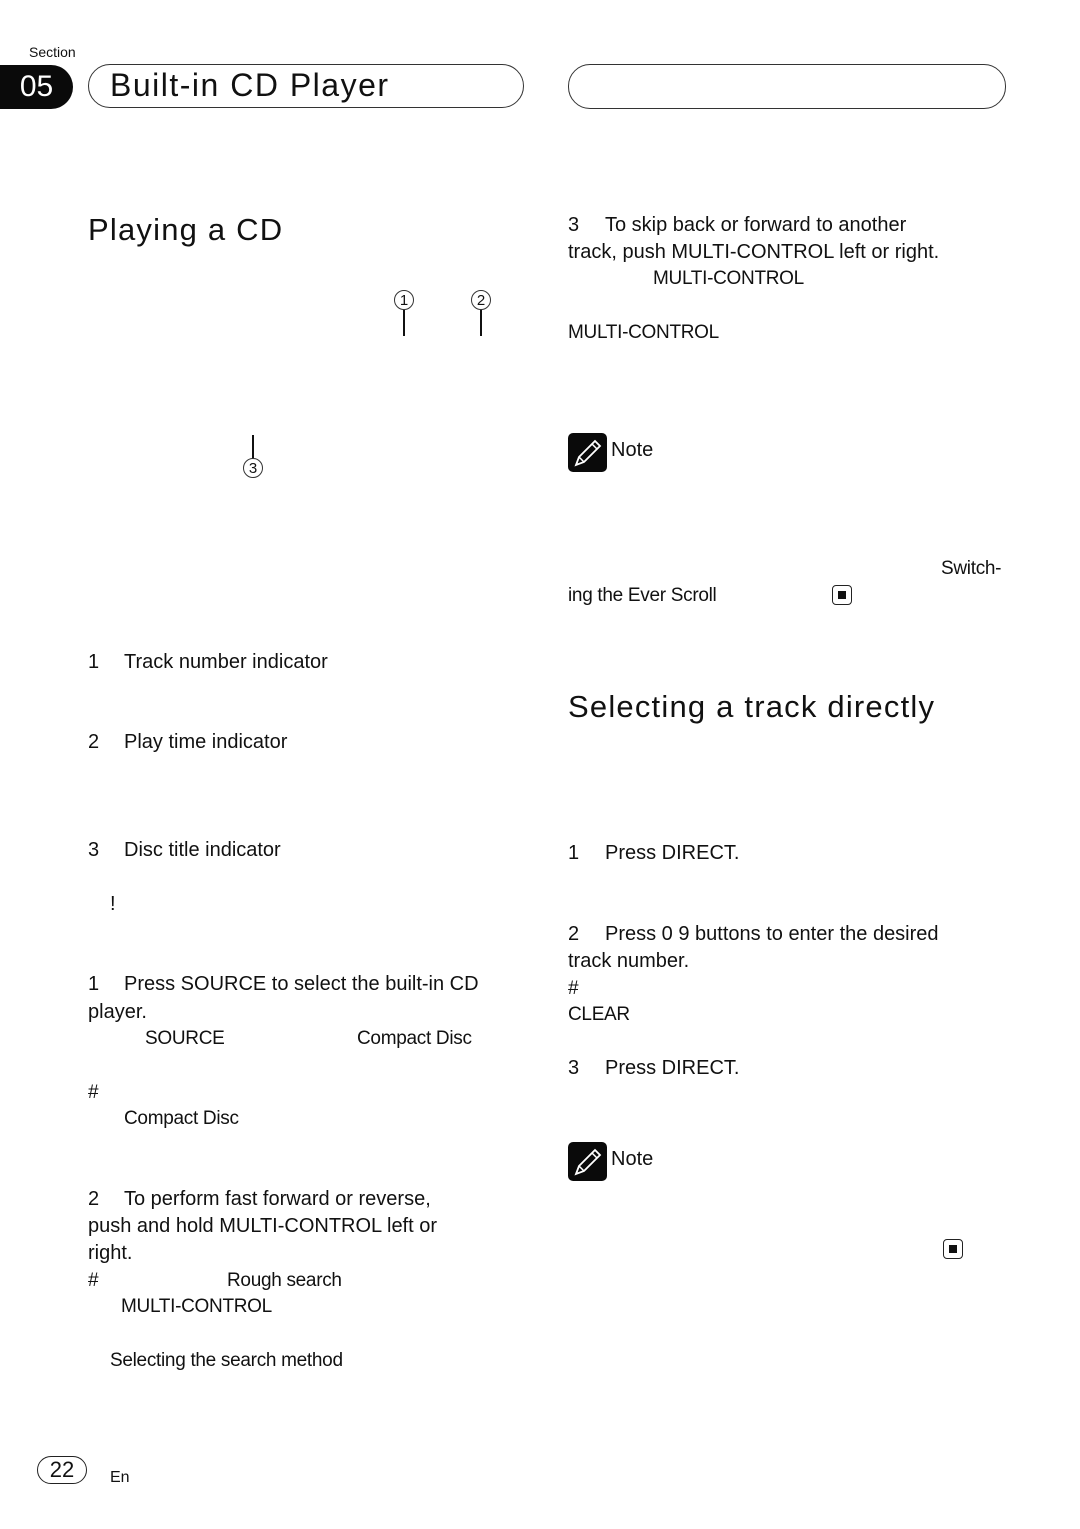 This screenshot has height=1529, width=1080. What do you see at coordinates (842, 595) in the screenshot?
I see `end-of-section-icon` at bounding box center [842, 595].